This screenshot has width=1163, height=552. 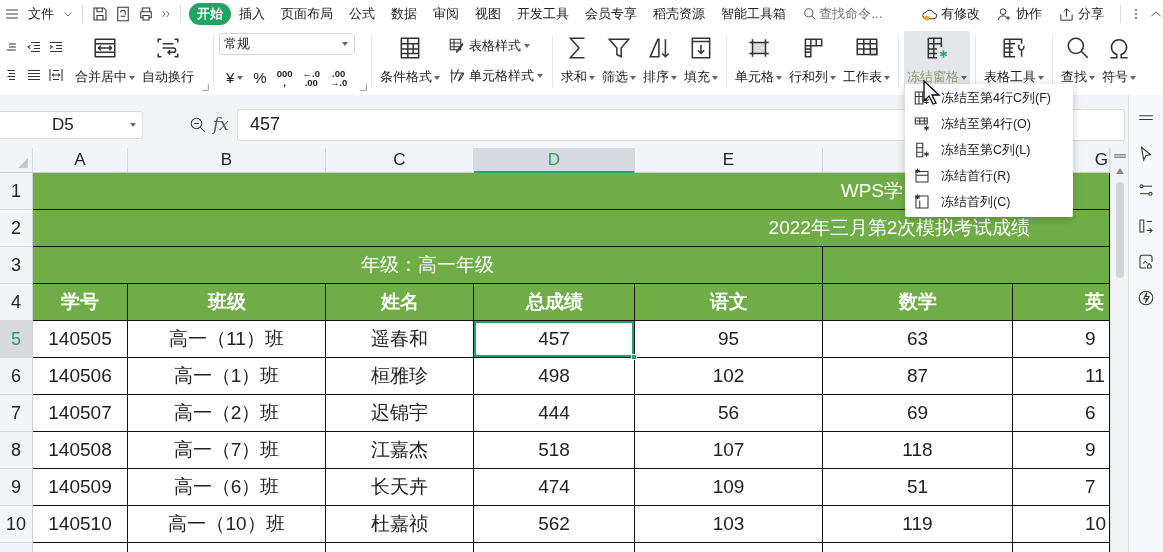 I want to click on column-heading-cell: 语文, so click(x=729, y=302).